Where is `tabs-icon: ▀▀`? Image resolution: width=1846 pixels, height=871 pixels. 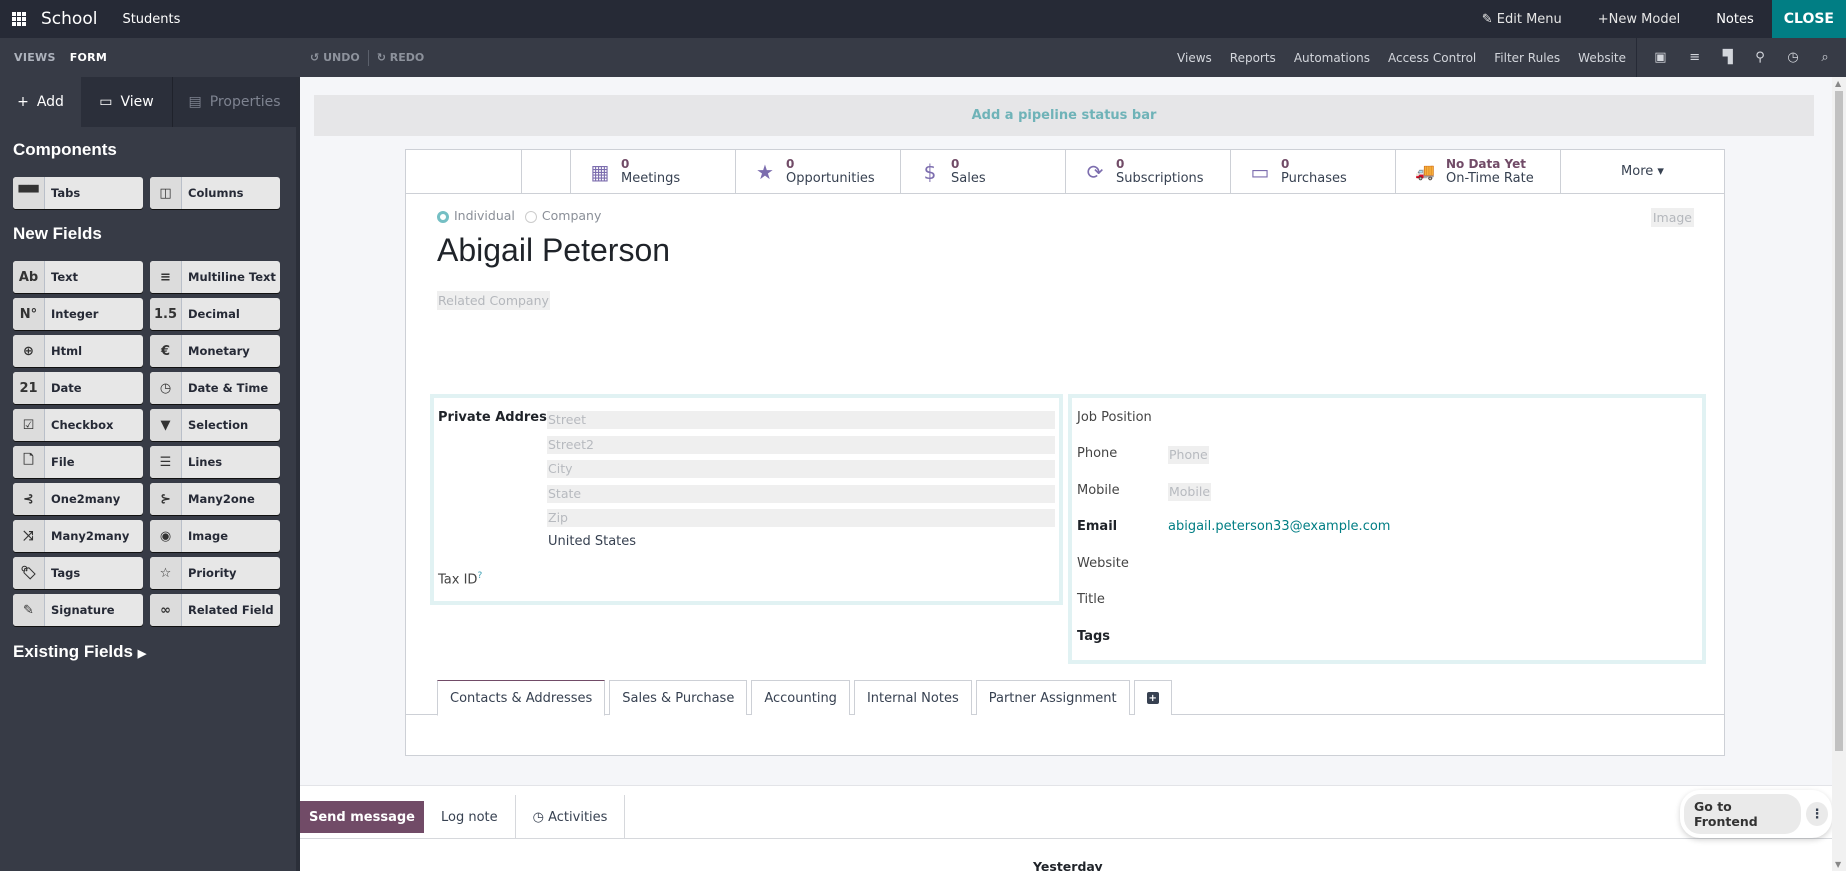 tabs-icon: ▀▀ is located at coordinates (29, 193).